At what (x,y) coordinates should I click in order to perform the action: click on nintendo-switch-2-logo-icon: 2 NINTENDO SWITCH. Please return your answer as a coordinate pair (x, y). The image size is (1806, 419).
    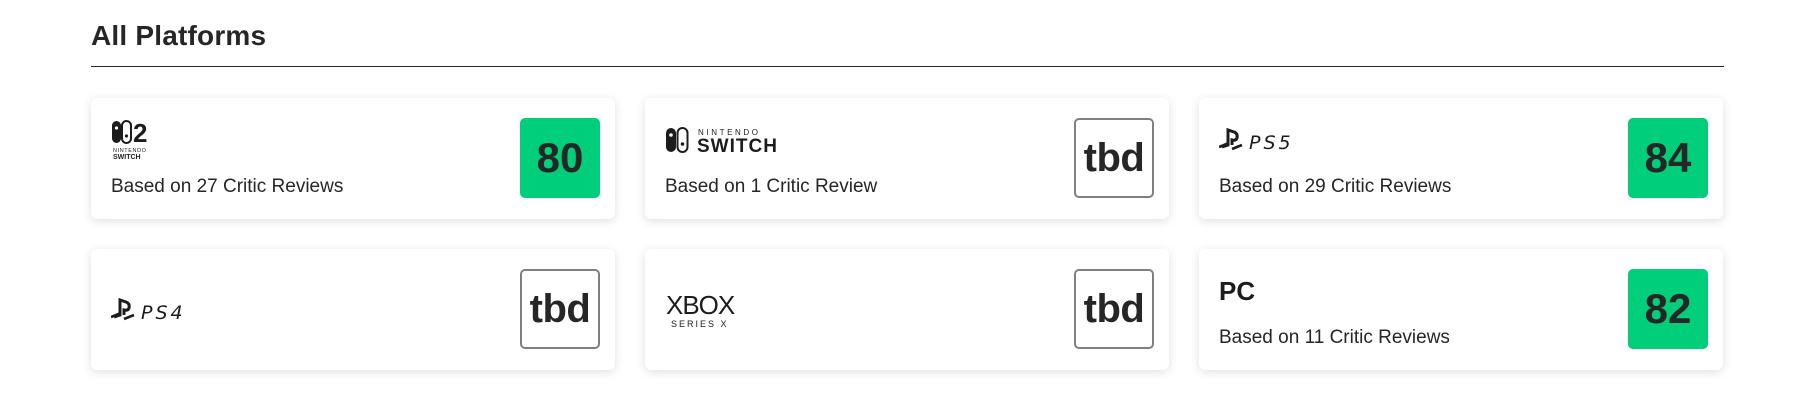
    Looking at the image, I should click on (135, 140).